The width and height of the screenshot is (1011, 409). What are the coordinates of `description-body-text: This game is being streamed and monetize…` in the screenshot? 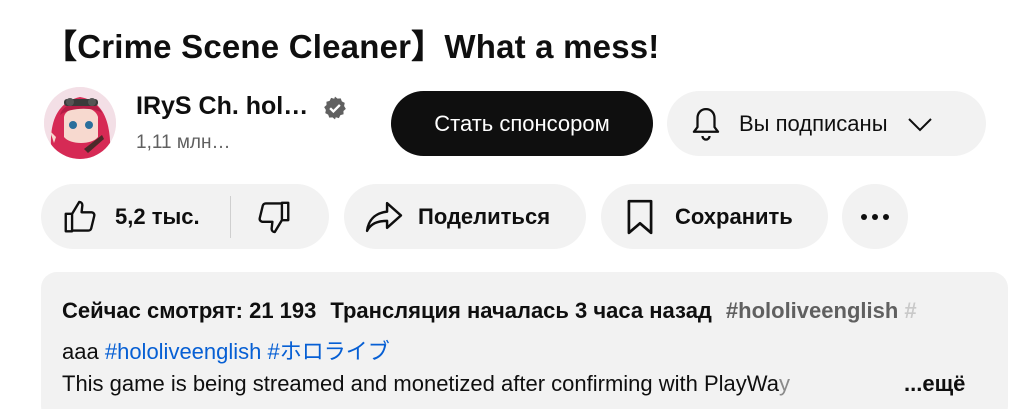 It's located at (420, 383).